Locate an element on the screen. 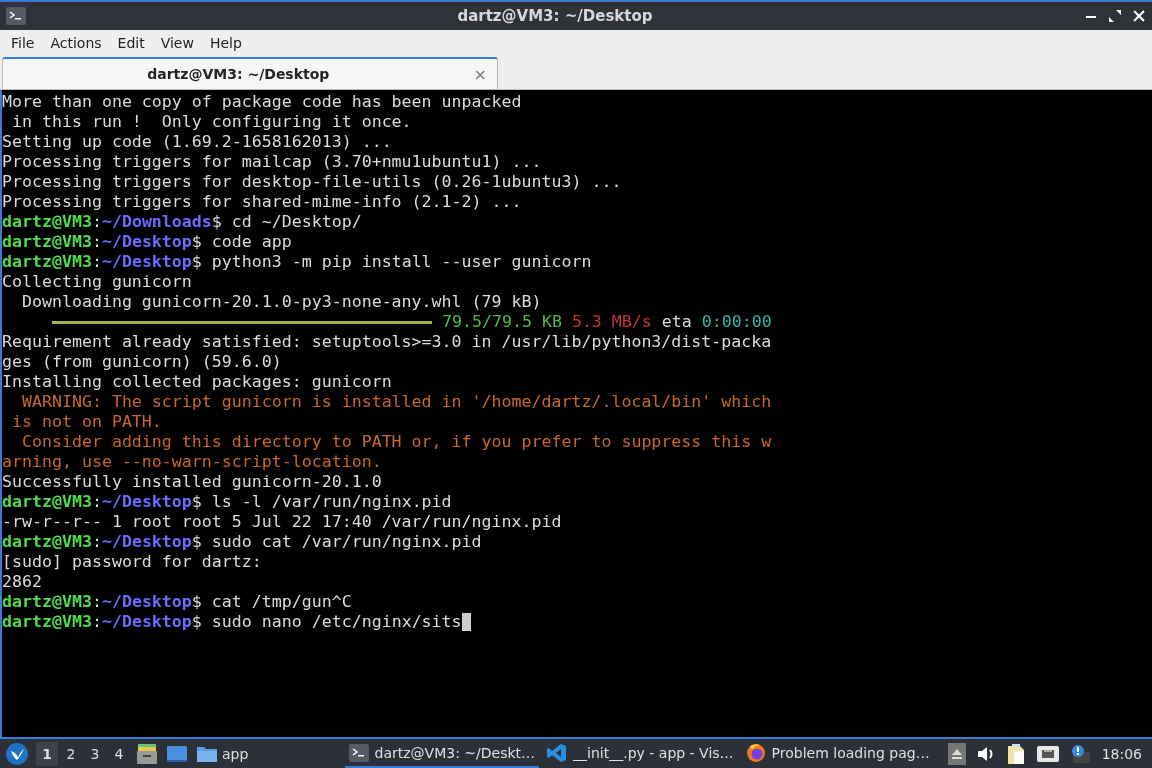  terminal-line: Downloading gunicorn-20.1.0-py3-none-any.whl (79 kB) is located at coordinates (281, 302).